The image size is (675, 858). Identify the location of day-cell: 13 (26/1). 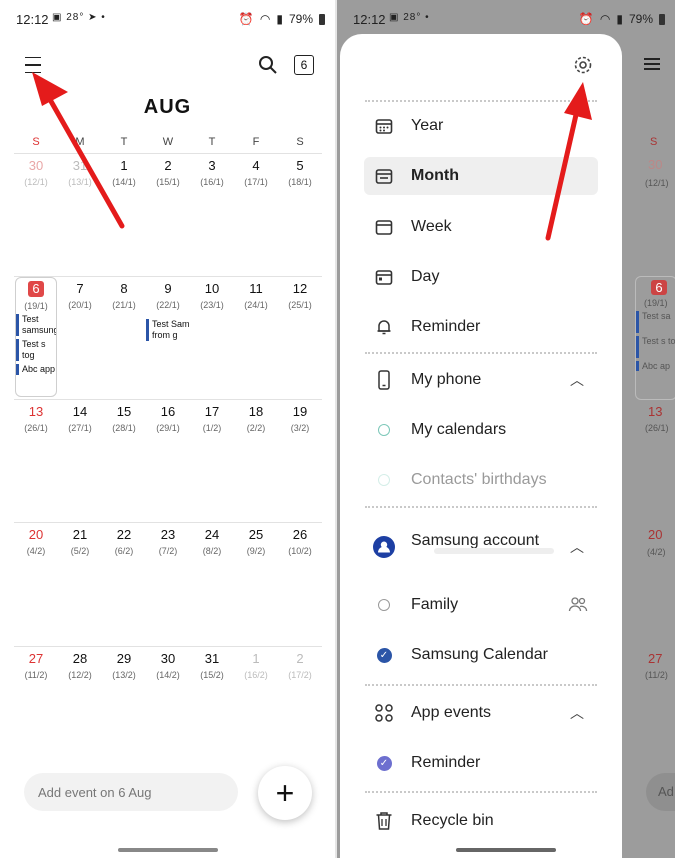
(36, 461).